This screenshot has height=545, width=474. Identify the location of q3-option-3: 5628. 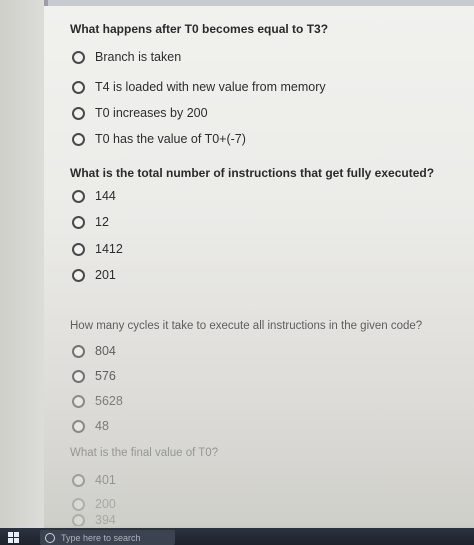
(97, 401).